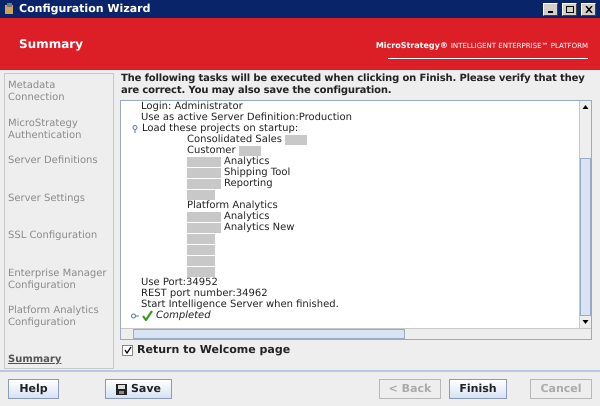 The image size is (600, 406). I want to click on maximize-button, so click(569, 9).